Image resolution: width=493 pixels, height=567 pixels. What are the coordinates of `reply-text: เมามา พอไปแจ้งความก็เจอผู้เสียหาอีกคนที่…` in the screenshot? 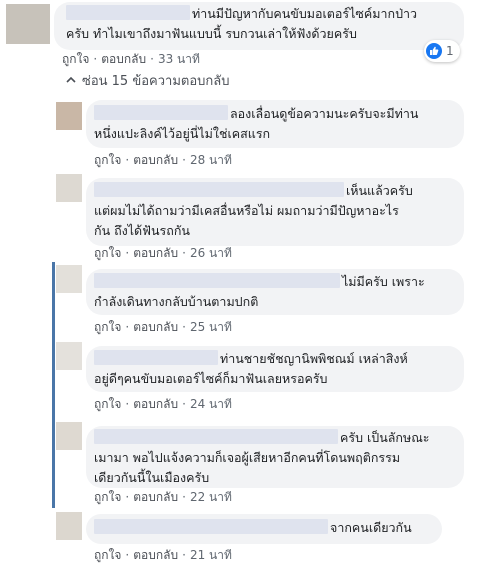 It's located at (247, 457).